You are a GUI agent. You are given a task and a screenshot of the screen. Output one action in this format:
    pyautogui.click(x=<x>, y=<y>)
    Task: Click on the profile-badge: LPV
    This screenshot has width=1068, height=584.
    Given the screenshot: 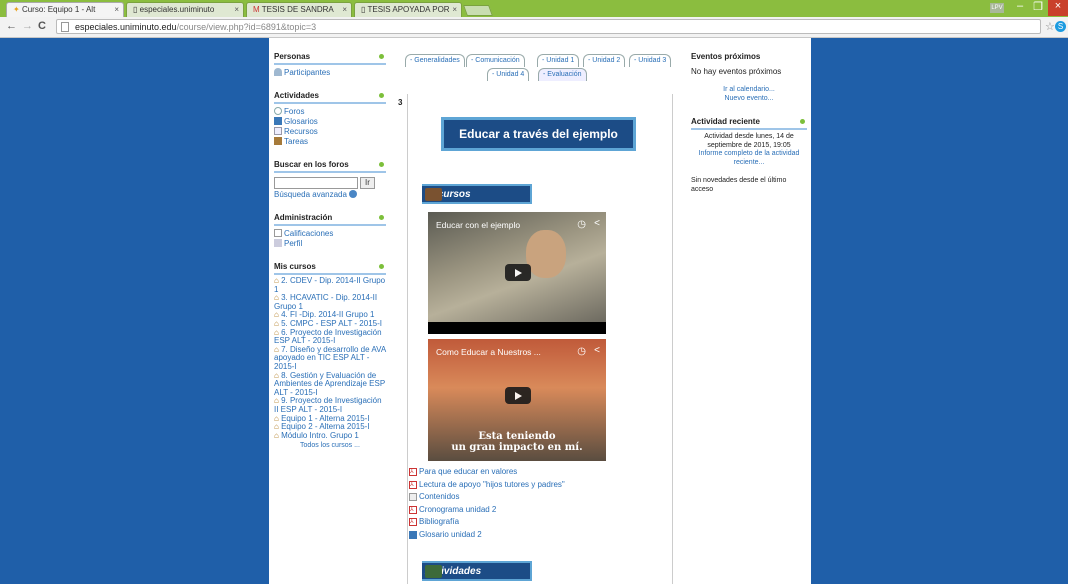 What is the action you would take?
    pyautogui.click(x=997, y=8)
    